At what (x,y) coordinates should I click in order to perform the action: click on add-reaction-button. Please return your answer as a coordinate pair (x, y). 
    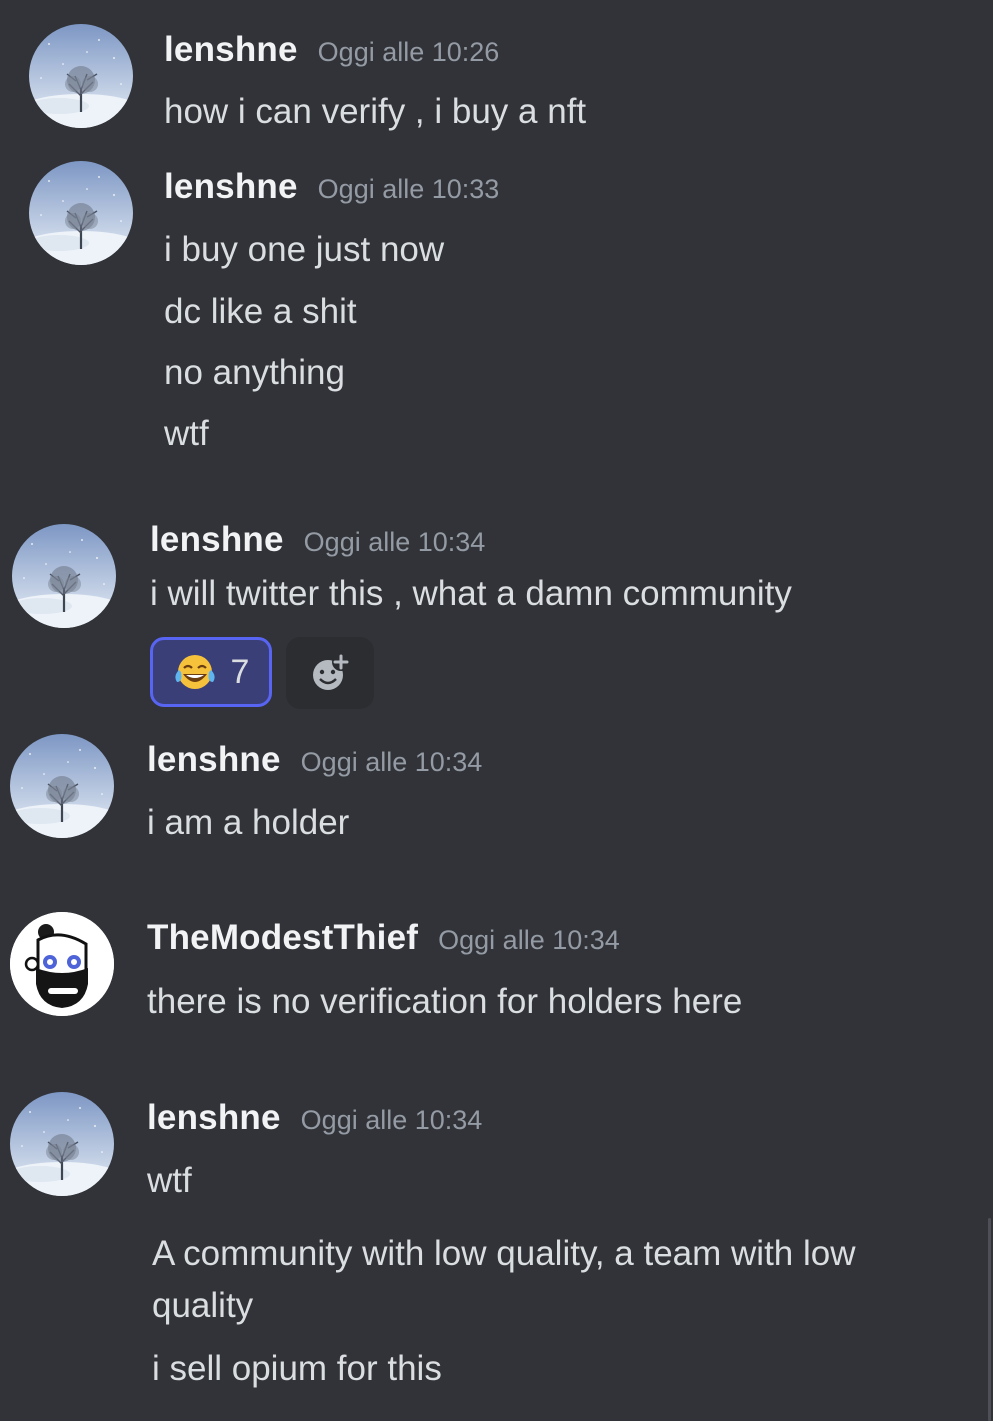
    Looking at the image, I should click on (330, 673).